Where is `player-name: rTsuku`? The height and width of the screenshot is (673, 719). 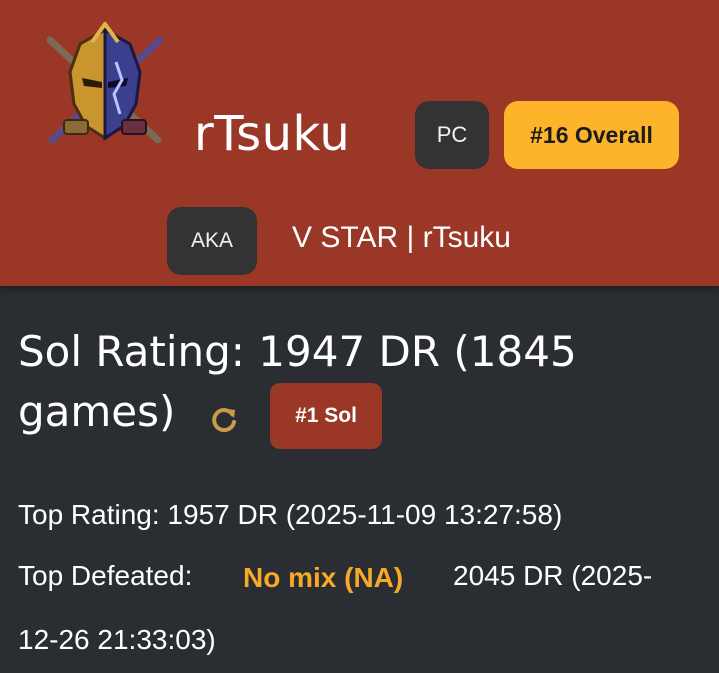
player-name: rTsuku is located at coordinates (272, 134).